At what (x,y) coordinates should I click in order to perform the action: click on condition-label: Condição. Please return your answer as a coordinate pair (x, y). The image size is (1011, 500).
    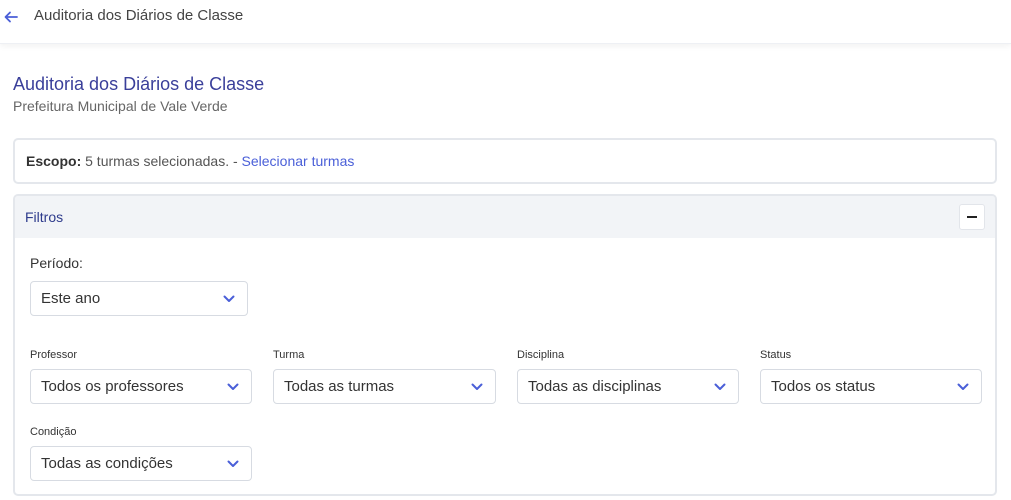
    Looking at the image, I should click on (53, 432).